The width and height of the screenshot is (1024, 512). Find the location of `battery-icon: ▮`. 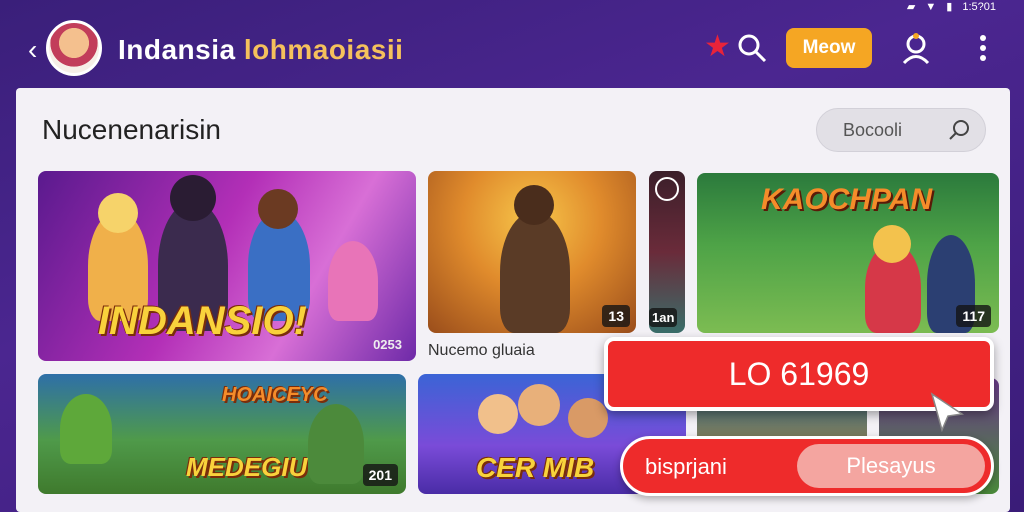

battery-icon: ▮ is located at coordinates (949, 7).